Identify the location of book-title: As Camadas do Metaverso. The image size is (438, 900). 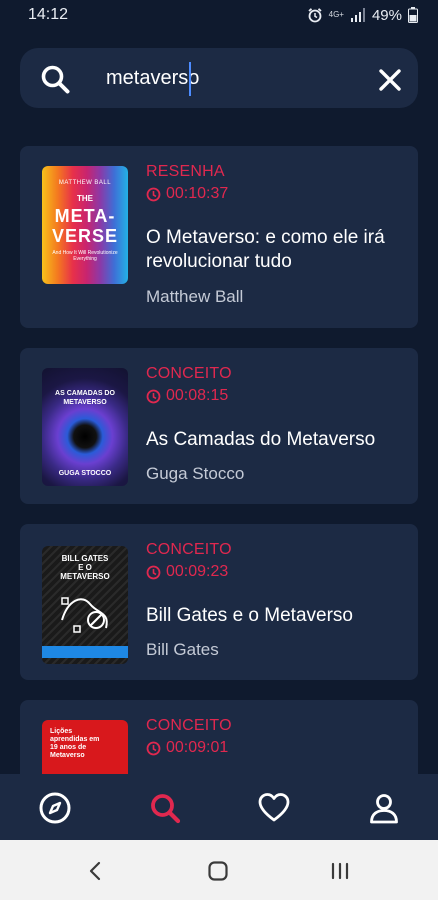
(261, 439).